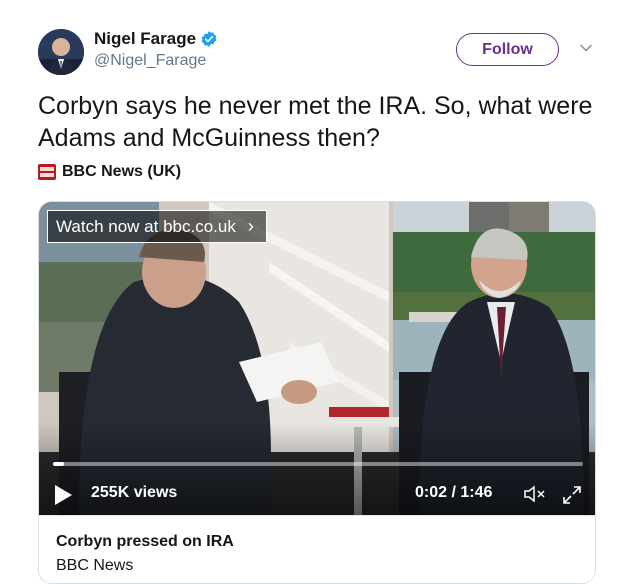 The image size is (634, 584). Describe the element at coordinates (572, 495) in the screenshot. I see `fullscreen-icon` at that location.